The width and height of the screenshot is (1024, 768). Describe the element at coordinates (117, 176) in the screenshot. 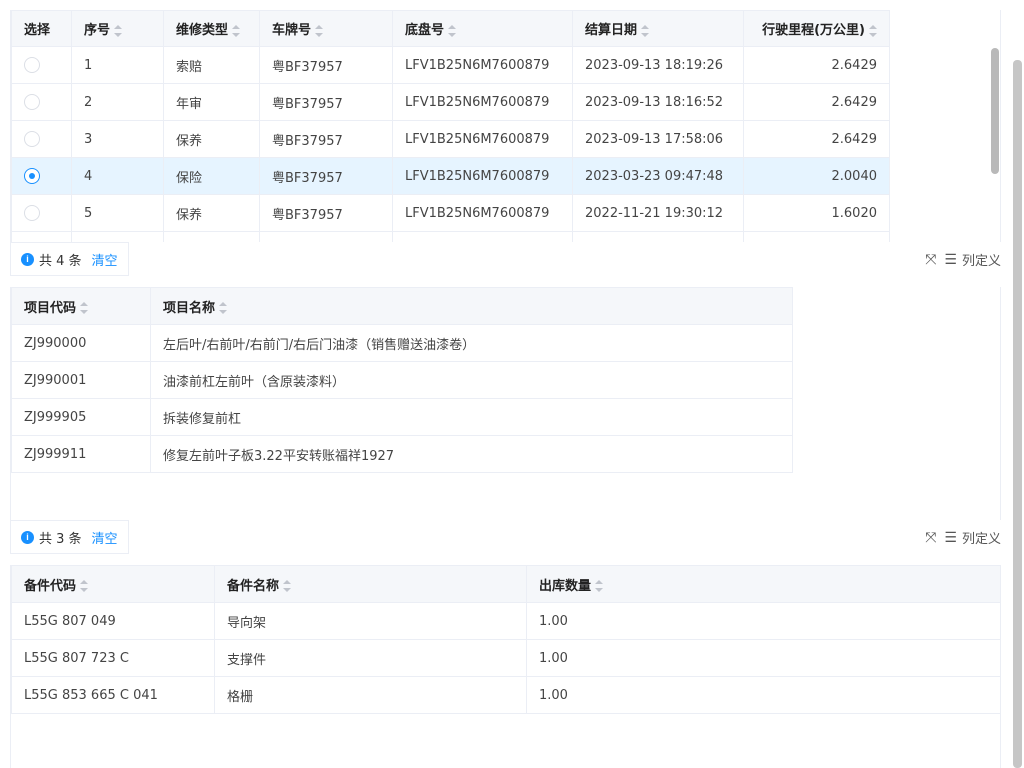

I see `seq-cell: 4` at that location.